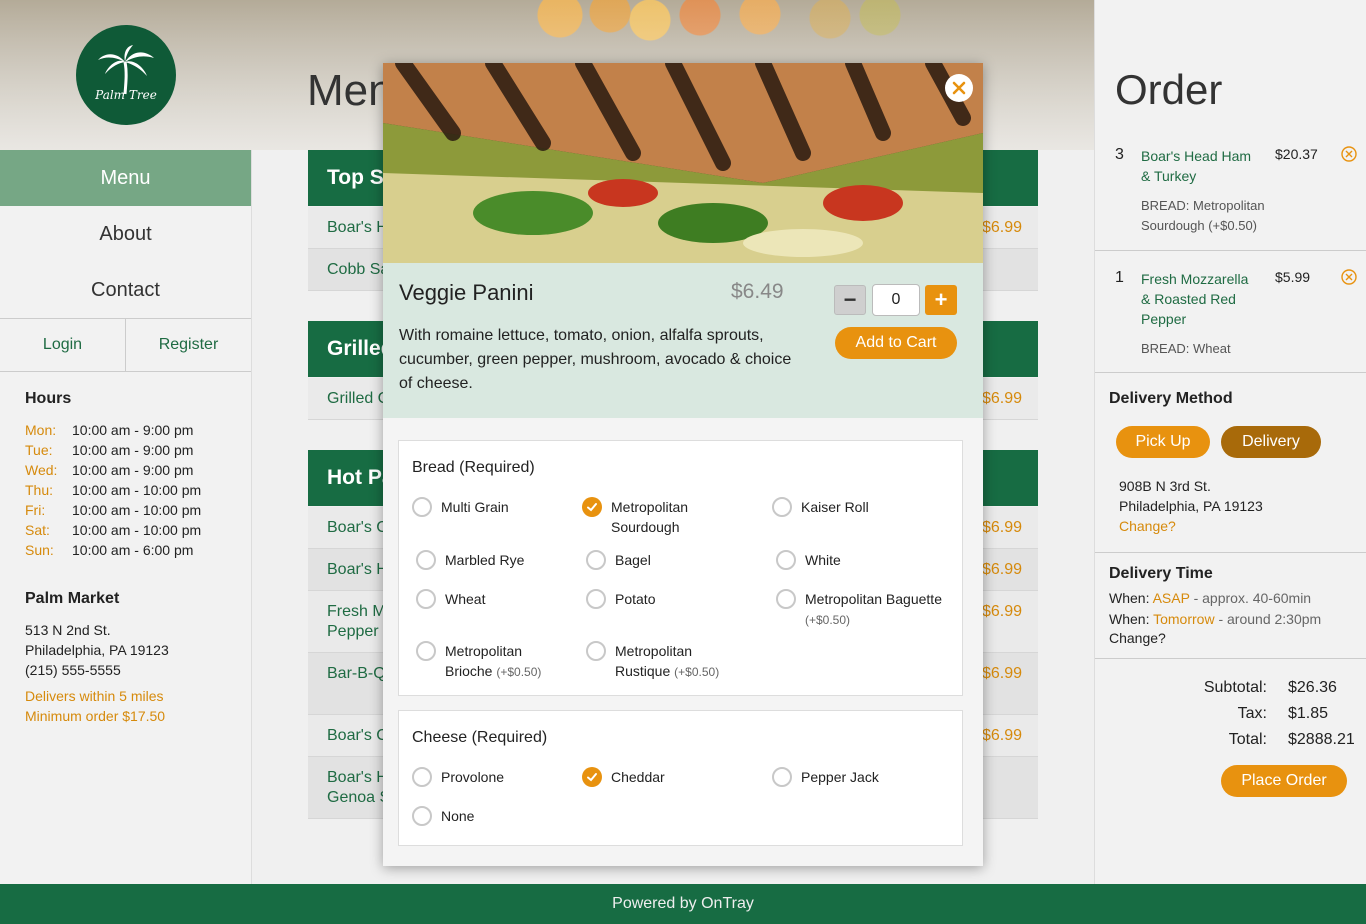  Describe the element at coordinates (443, 816) in the screenshot. I see `cheese-option-none: None` at that location.